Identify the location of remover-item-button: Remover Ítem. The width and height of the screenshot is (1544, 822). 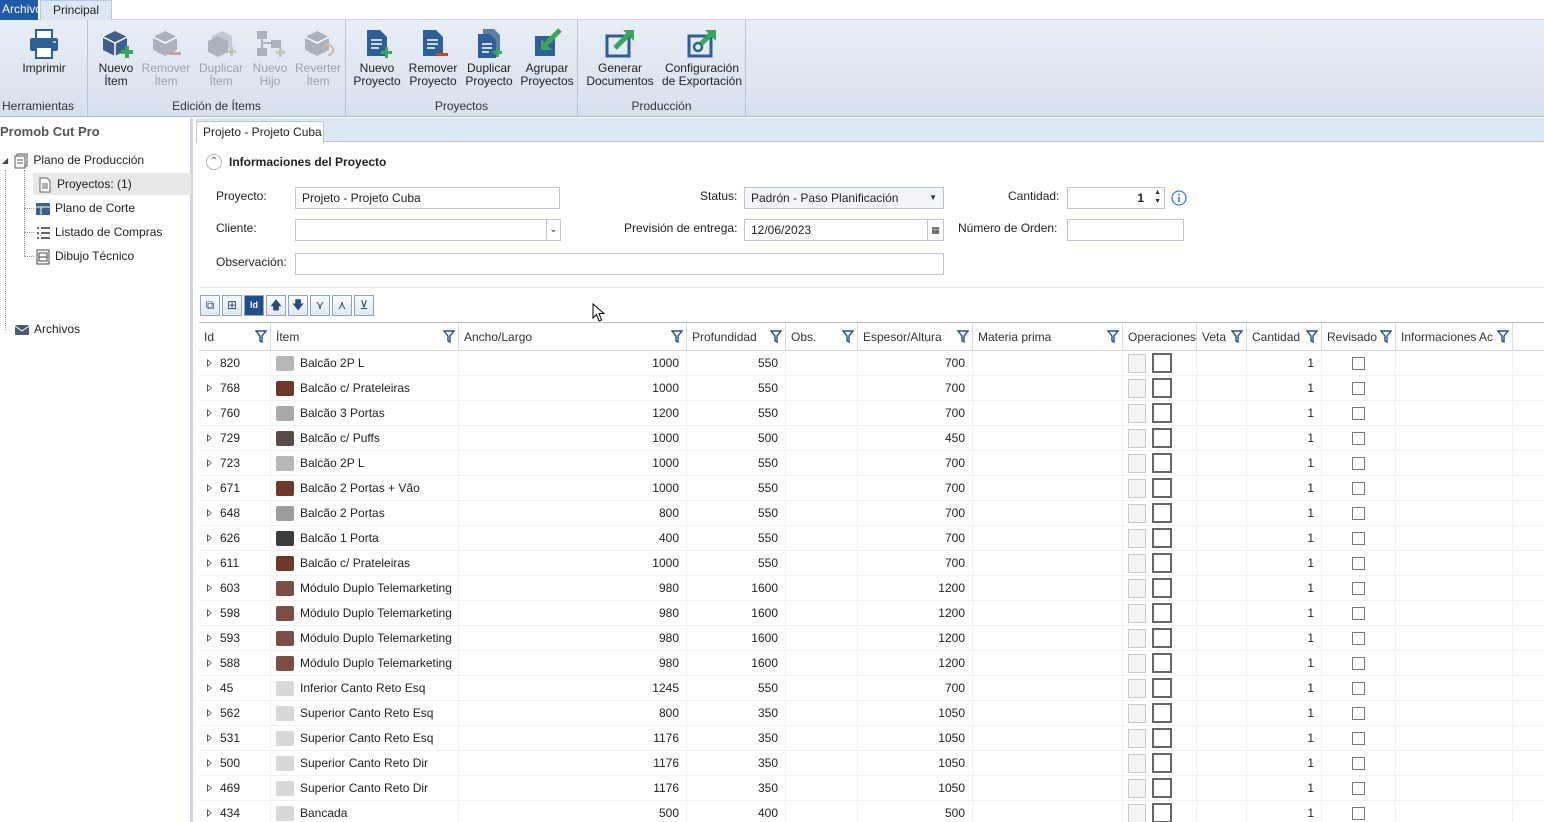
(166, 58).